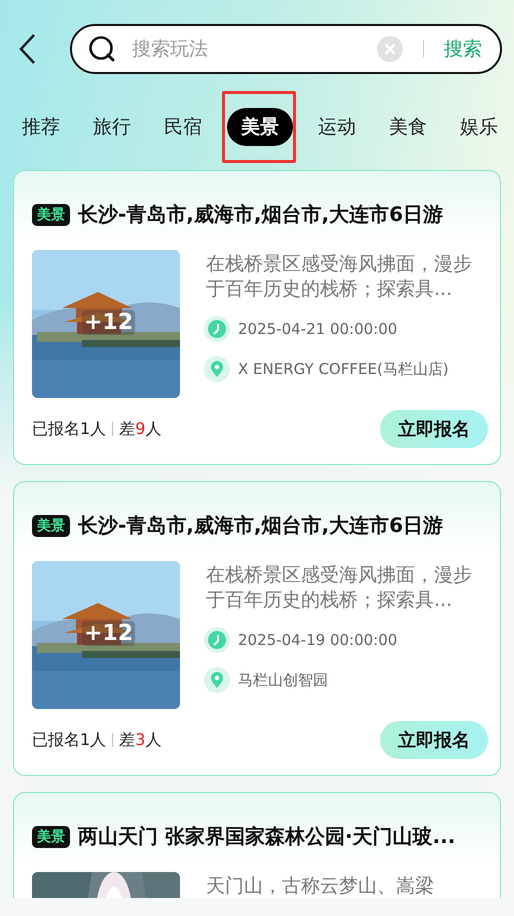 This screenshot has height=916, width=514. I want to click on category-tab: 旅行, so click(112, 127).